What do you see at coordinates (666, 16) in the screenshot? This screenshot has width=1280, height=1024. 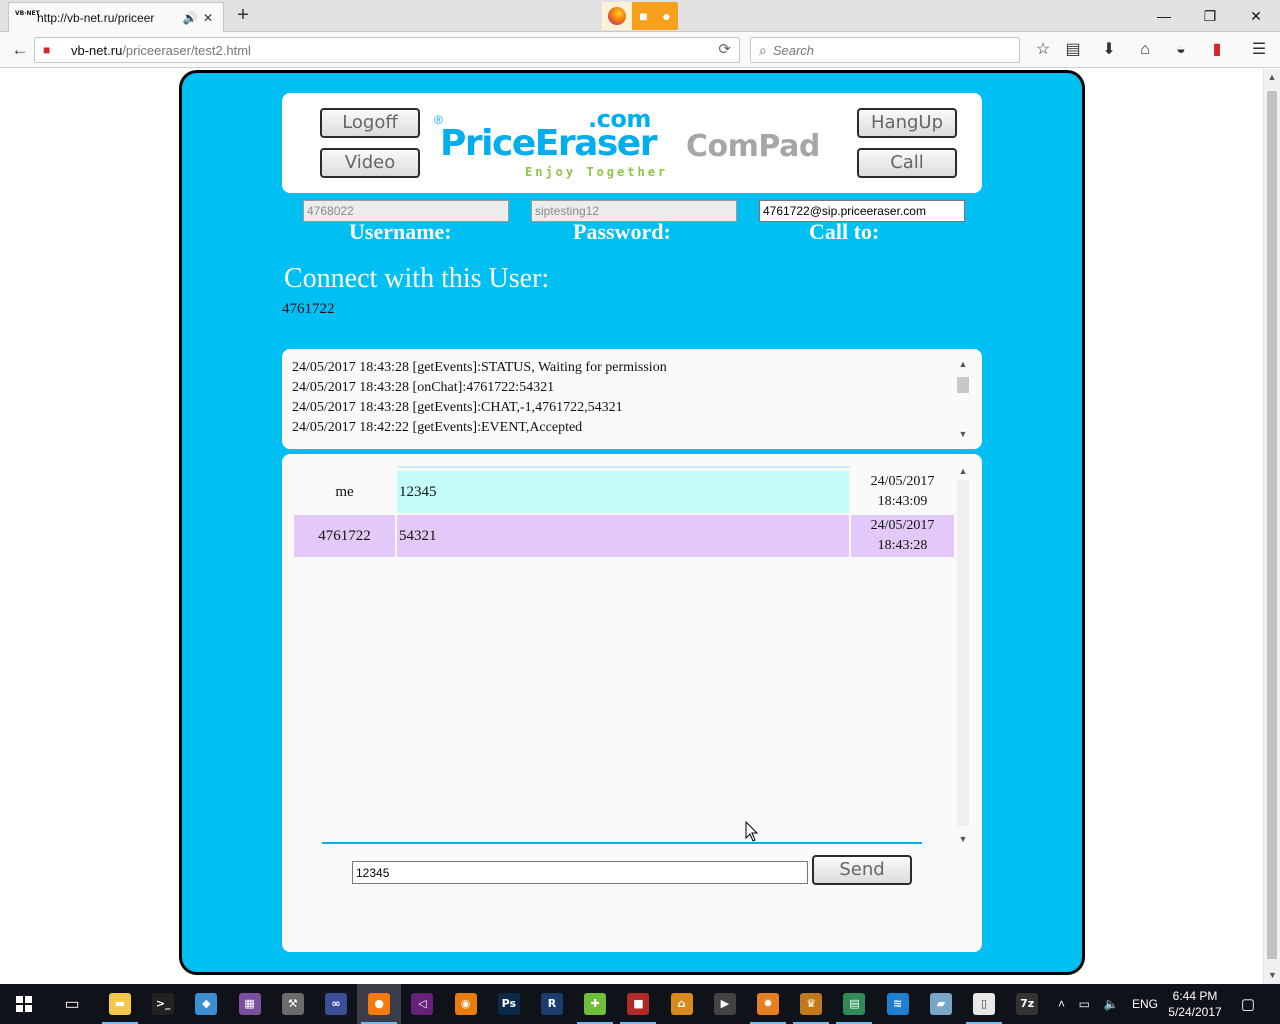 I see `microphone-sharing-icon: ●` at bounding box center [666, 16].